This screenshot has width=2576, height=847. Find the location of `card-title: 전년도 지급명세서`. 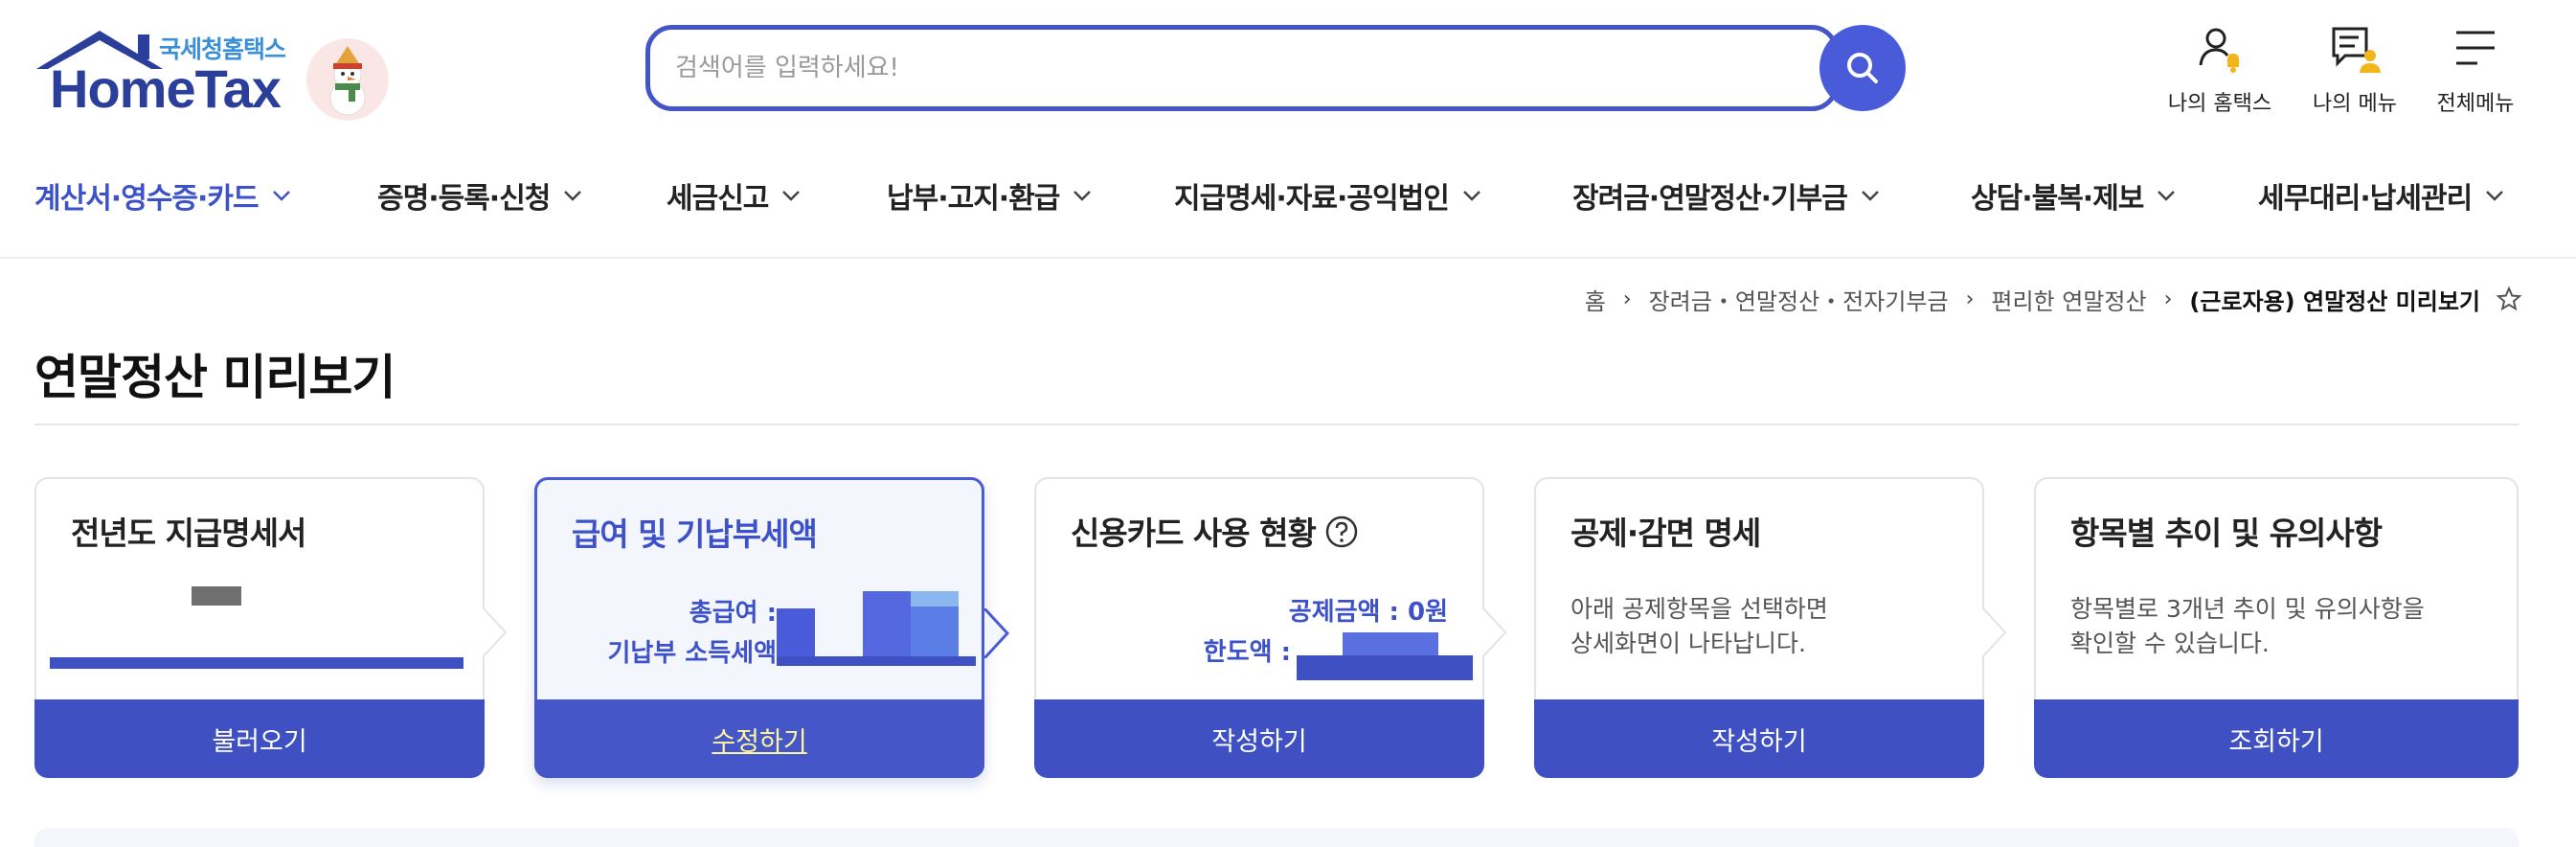

card-title: 전년도 지급명세서 is located at coordinates (188, 533).